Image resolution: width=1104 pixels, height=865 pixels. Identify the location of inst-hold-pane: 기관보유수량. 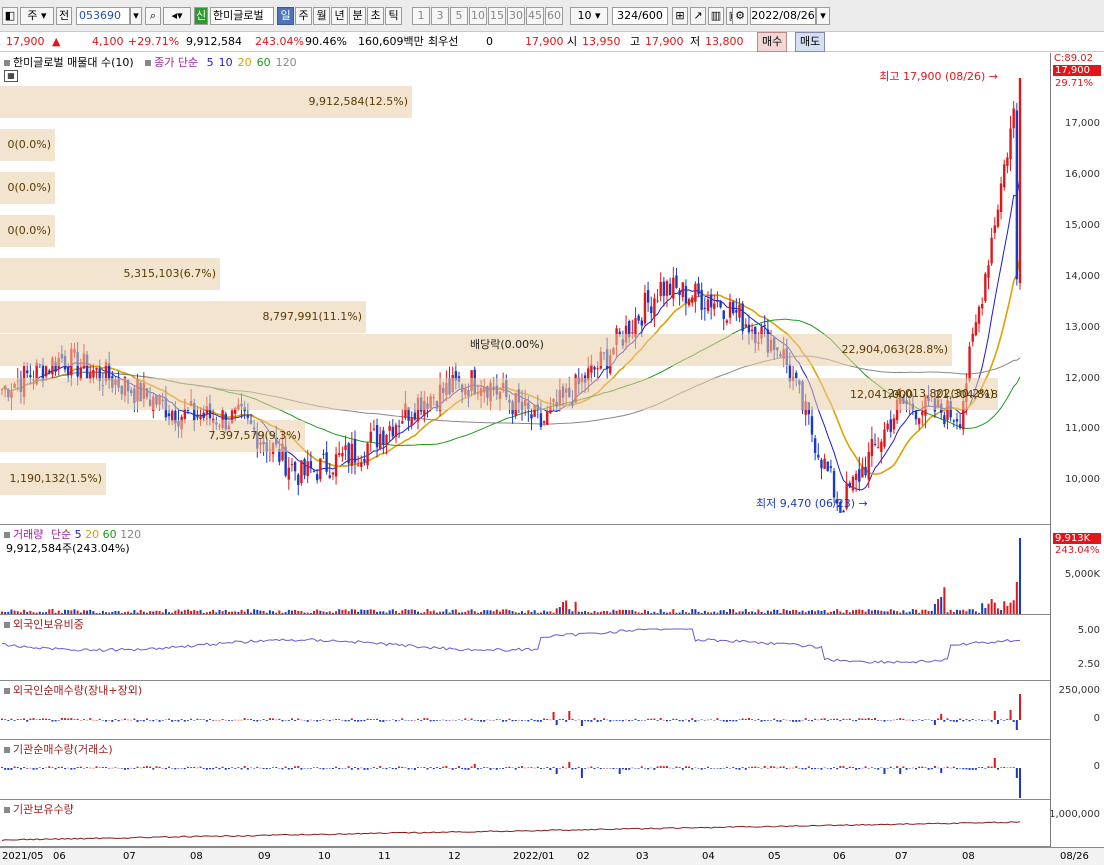
(525, 823).